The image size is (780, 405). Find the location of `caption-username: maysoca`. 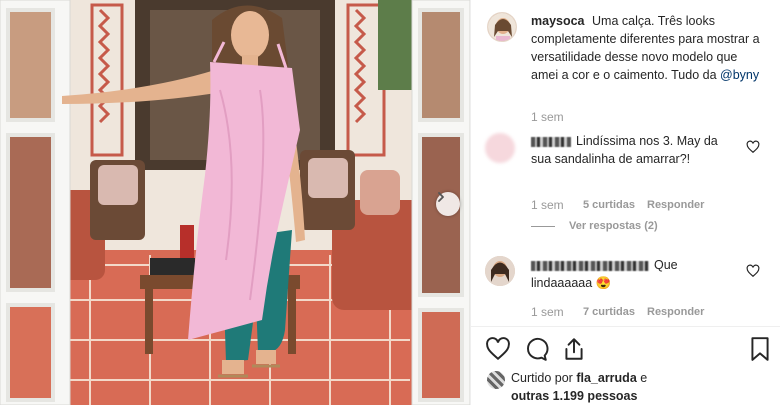

caption-username: maysoca is located at coordinates (558, 21).